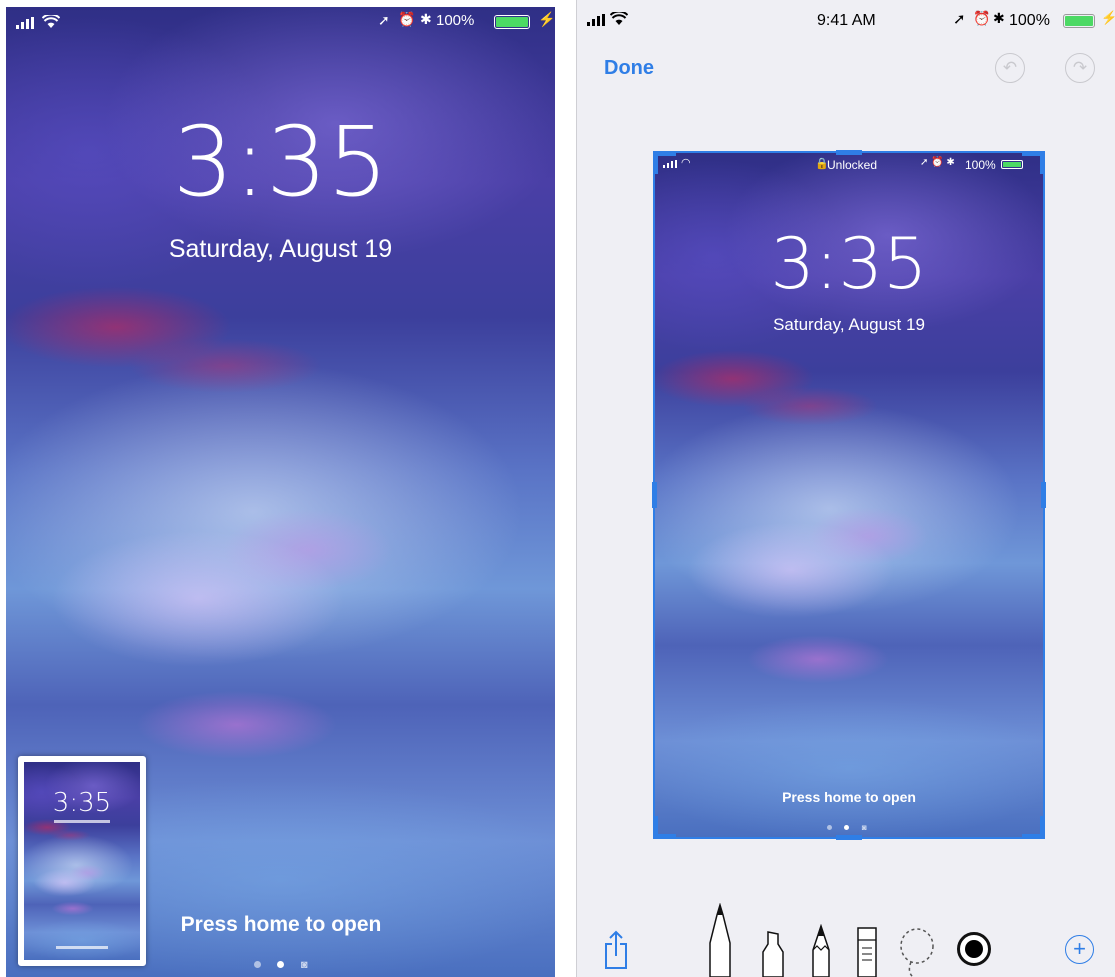 This screenshot has width=1115, height=977. I want to click on lasso-tool-icon, so click(917, 951).